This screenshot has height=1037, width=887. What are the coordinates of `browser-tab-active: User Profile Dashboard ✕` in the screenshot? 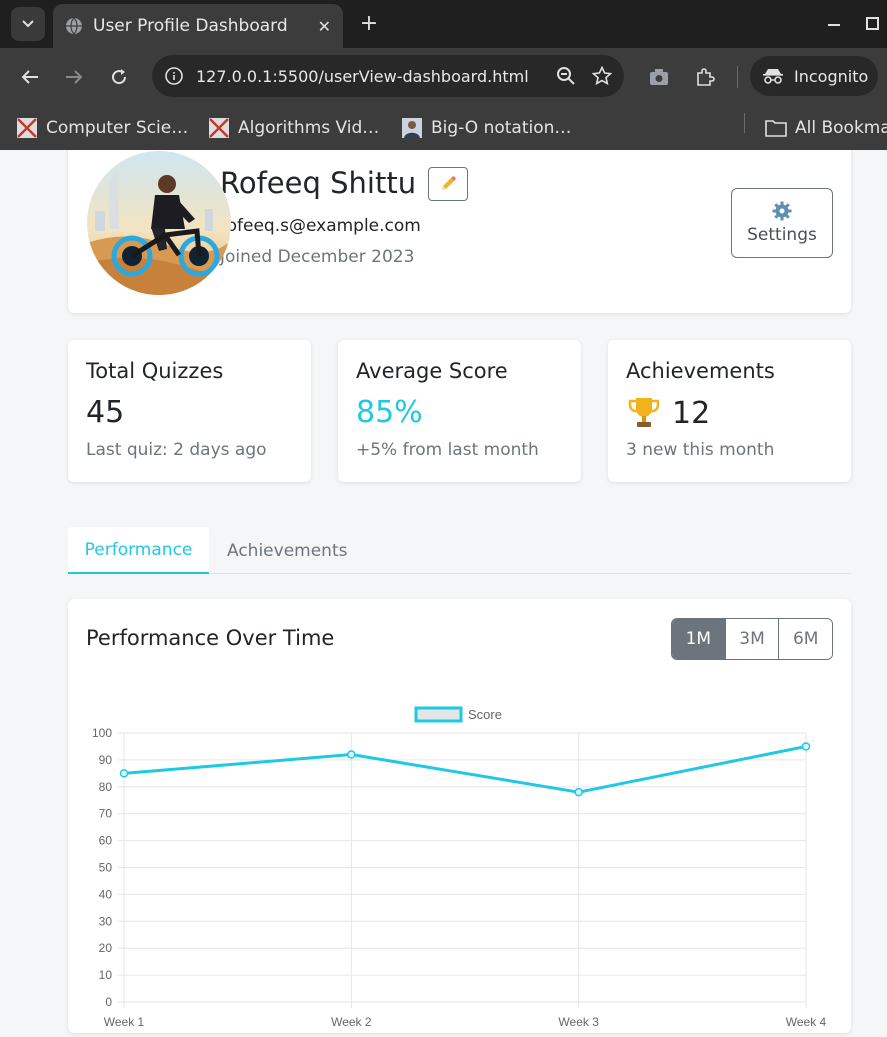 It's located at (198, 26).